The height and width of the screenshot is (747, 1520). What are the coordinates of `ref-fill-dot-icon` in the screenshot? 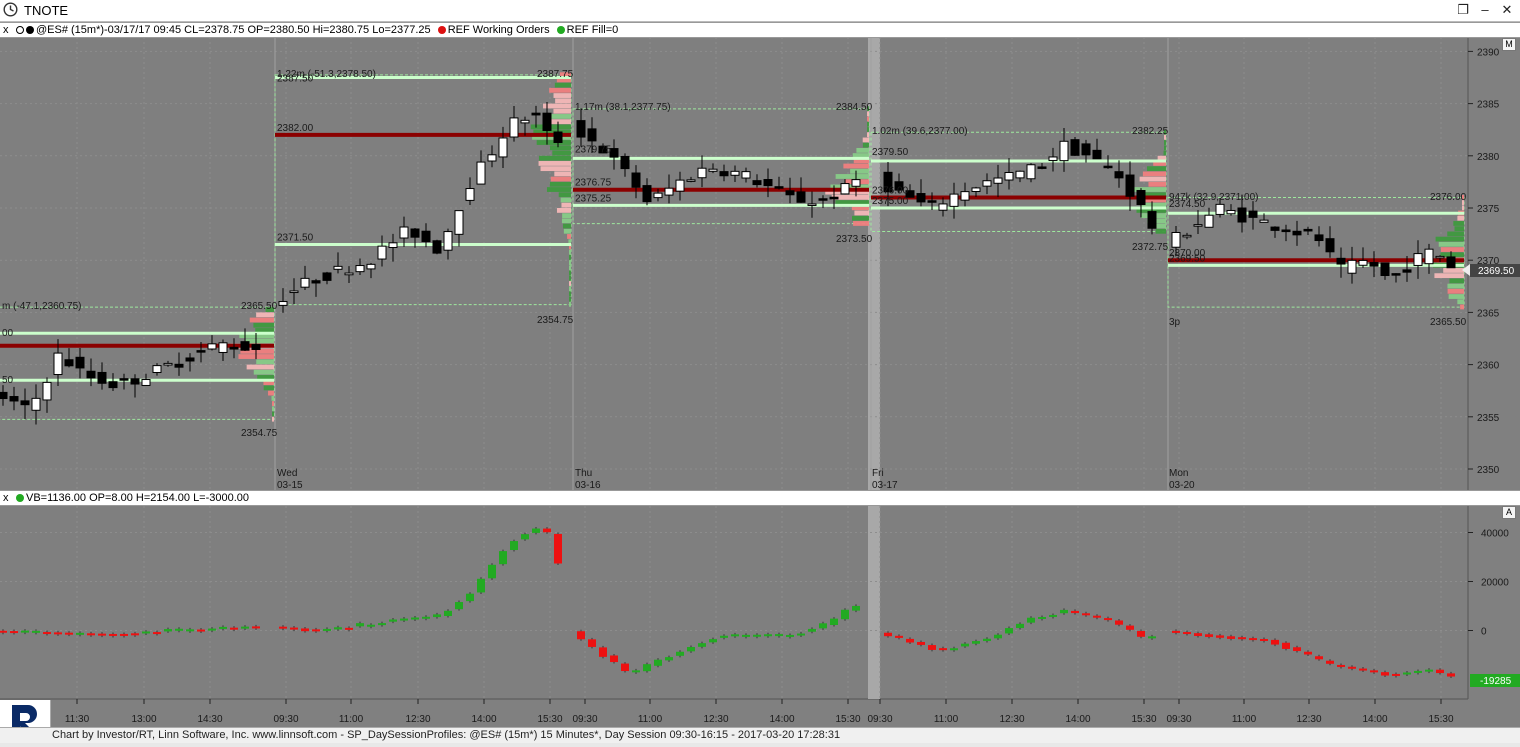 It's located at (560, 30).